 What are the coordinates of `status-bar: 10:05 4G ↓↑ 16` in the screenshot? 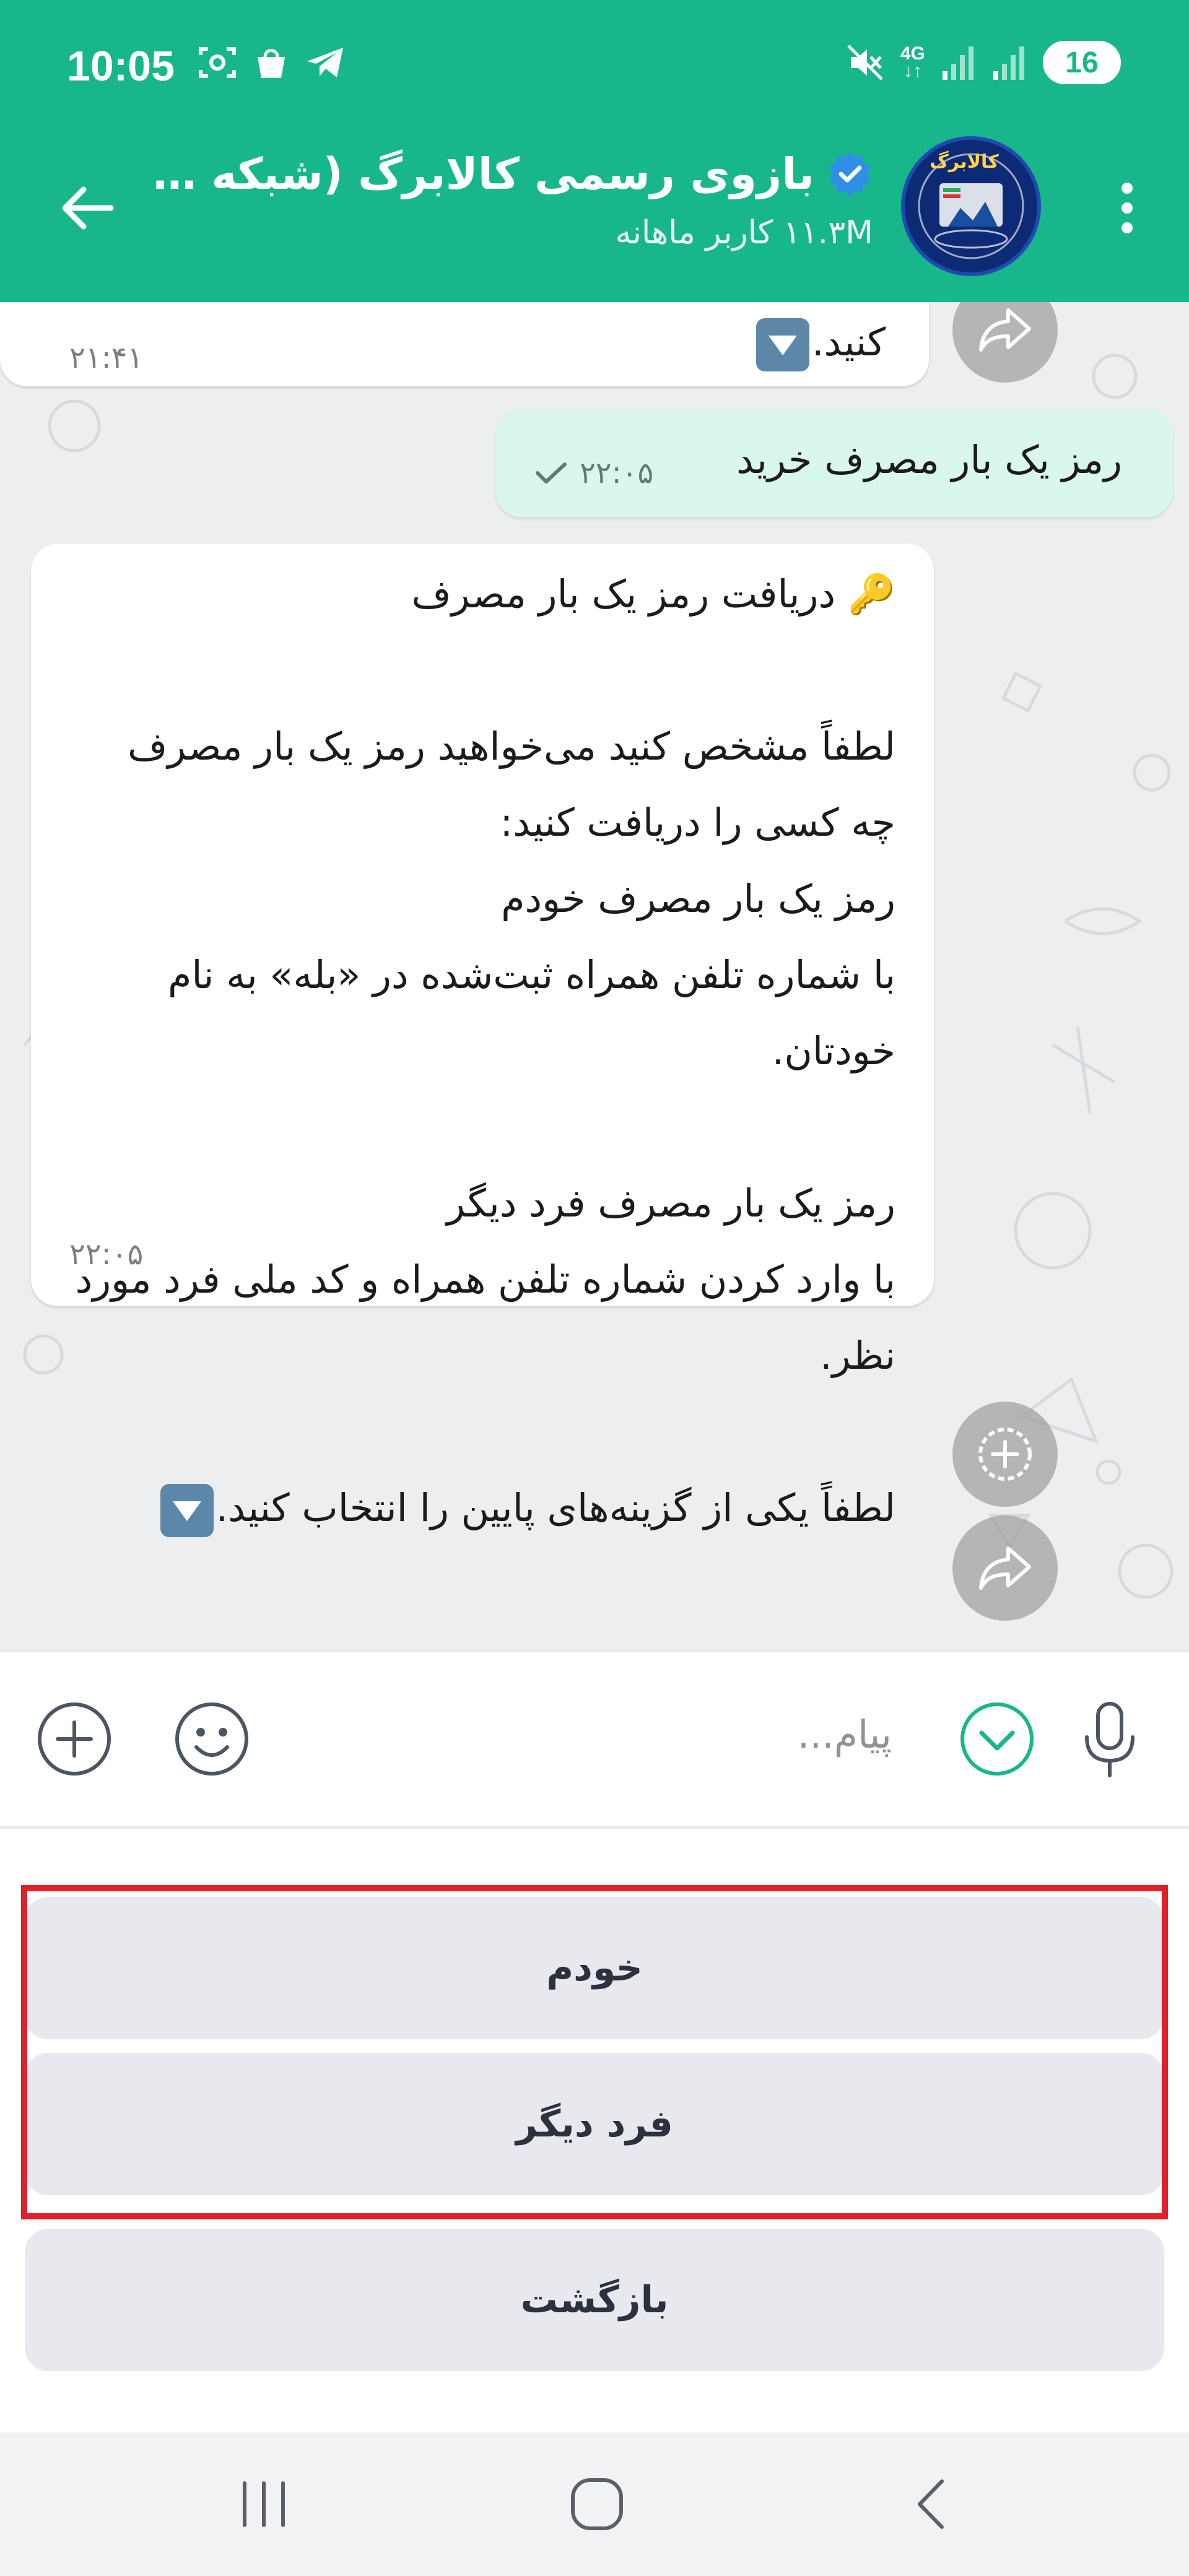 It's located at (594, 67).